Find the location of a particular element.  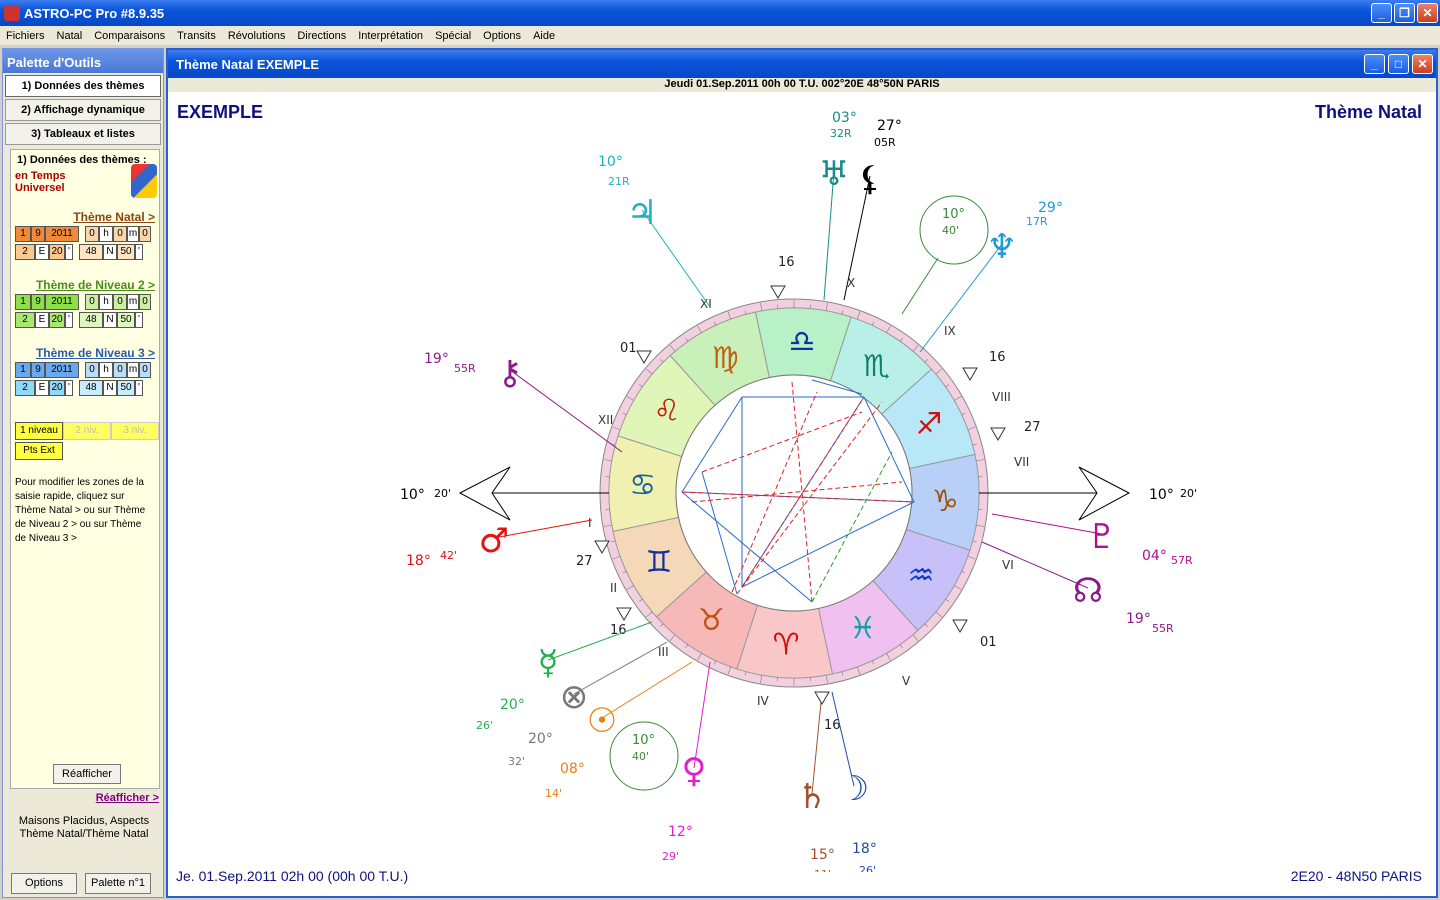

app-titlebar: ASTRO-PC Pro #8.9.35 _ ❐ ✕ is located at coordinates (720, 13).